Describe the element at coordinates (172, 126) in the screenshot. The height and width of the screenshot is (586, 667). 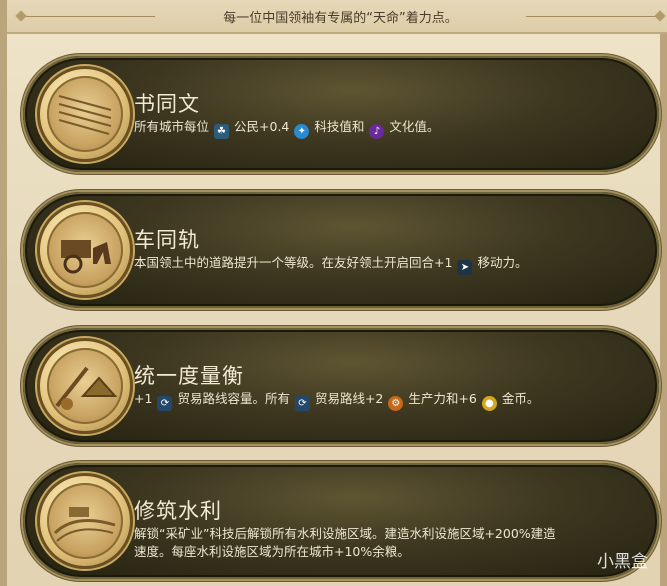
I see `desc-text: 所有城市每位` at that location.